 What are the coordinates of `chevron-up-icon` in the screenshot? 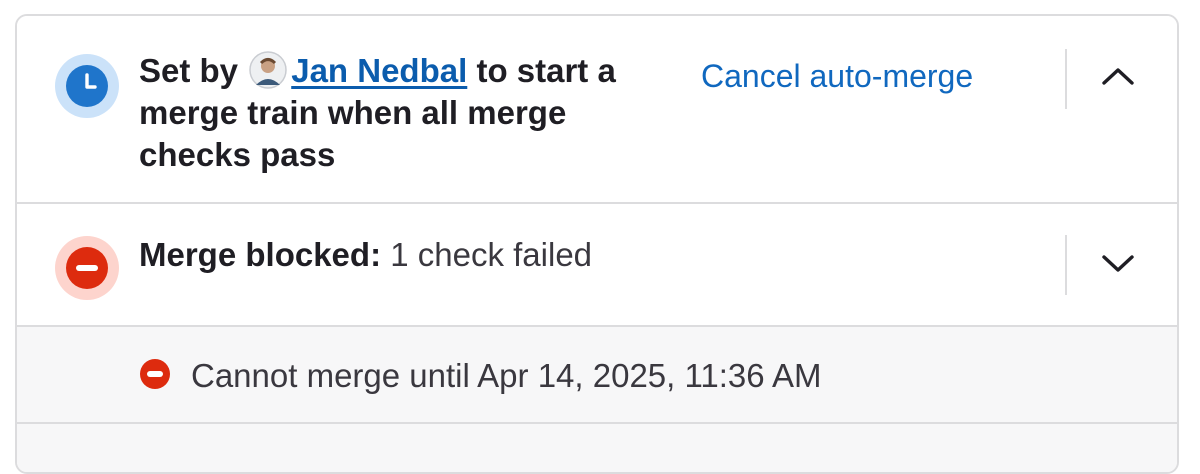 It's located at (1118, 78).